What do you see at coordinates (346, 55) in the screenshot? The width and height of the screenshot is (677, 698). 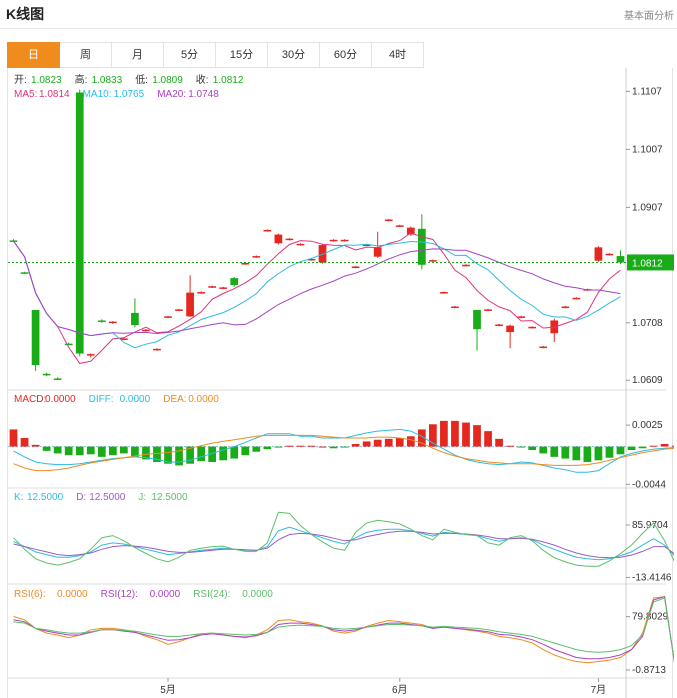 I see `tab-6: 60分` at bounding box center [346, 55].